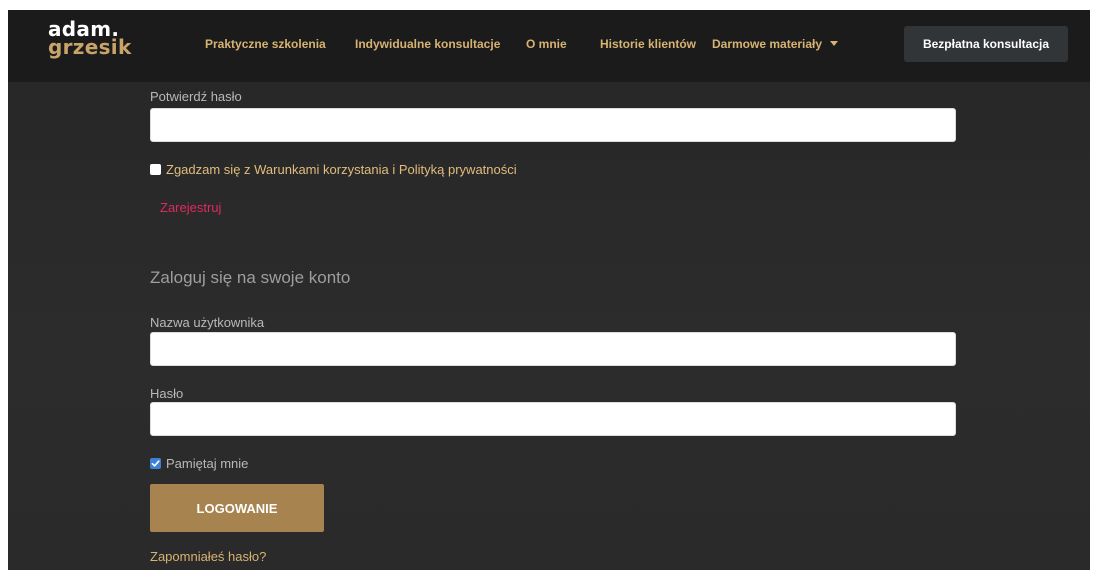 The height and width of the screenshot is (570, 1097). I want to click on confirm-password-input, so click(553, 125).